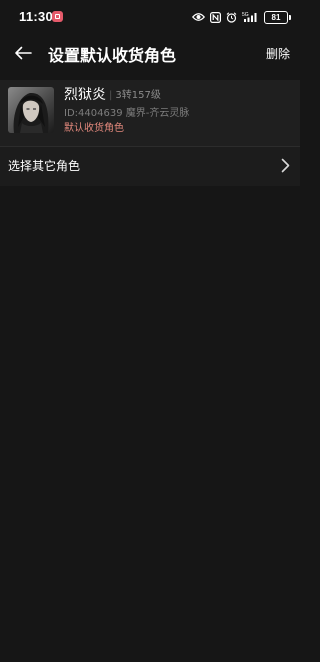 This screenshot has height=662, width=320. What do you see at coordinates (277, 17) in the screenshot?
I see `battery-indicator: 81` at bounding box center [277, 17].